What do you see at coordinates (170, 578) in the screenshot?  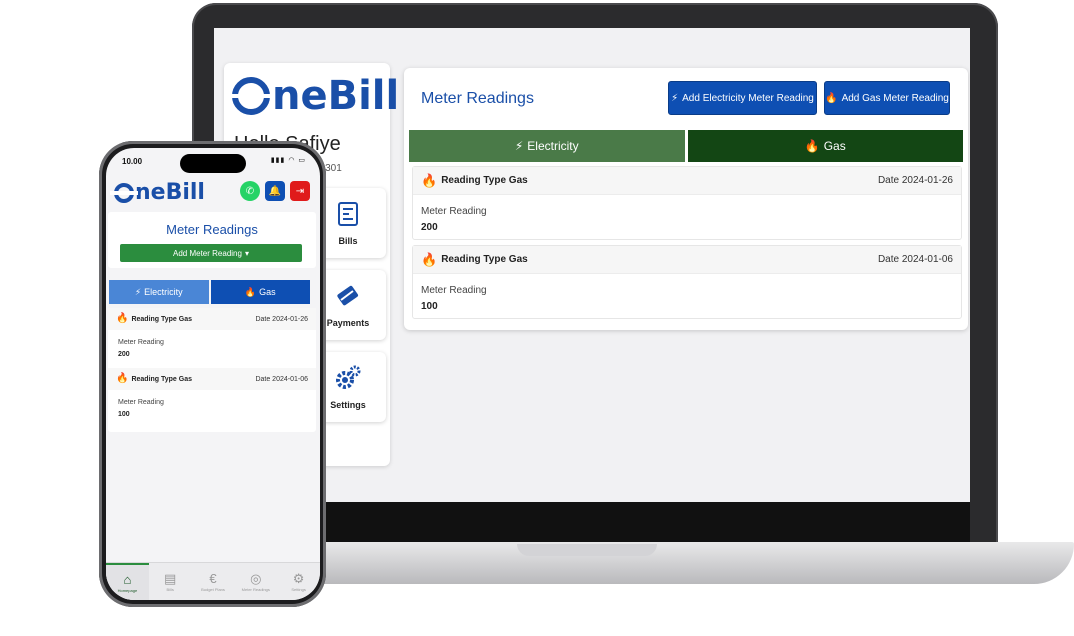 I see `bill-icon: ▤` at bounding box center [170, 578].